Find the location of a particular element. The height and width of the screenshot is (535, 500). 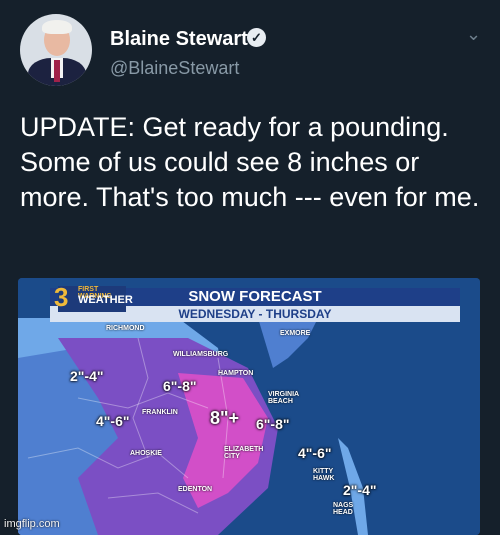

city-exmore: EXMORE is located at coordinates (295, 333).